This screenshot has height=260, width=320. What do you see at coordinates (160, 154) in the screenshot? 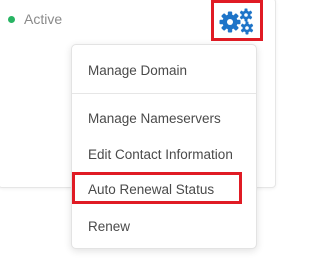
I see `menu-item-label: Edit Contact Information` at bounding box center [160, 154].